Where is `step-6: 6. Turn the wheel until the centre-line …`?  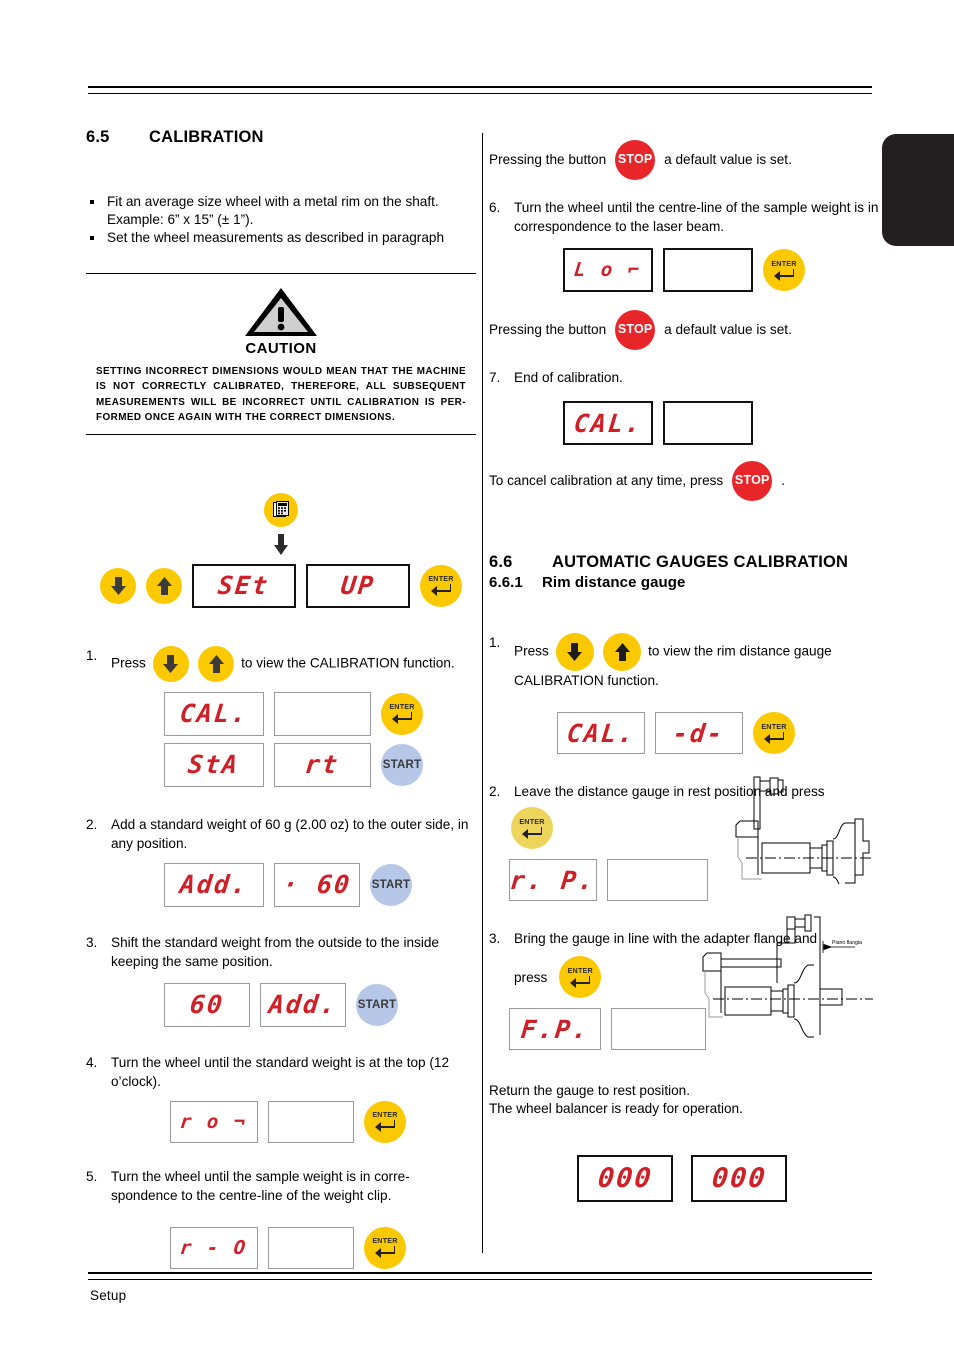
step-6: 6. Turn the wheel until the centre-line … is located at coordinates (685, 245).